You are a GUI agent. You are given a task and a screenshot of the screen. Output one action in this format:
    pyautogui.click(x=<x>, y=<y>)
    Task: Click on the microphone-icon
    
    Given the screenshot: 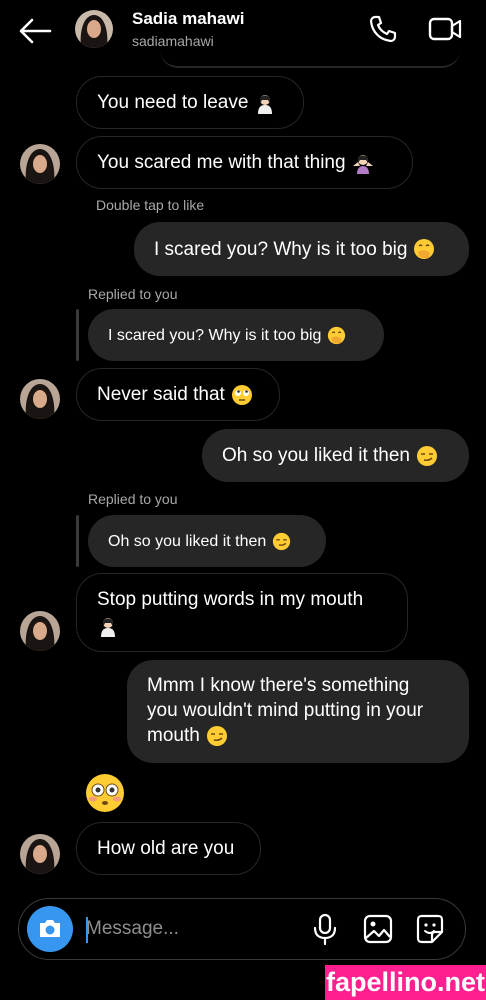 What is the action you would take?
    pyautogui.click(x=325, y=929)
    